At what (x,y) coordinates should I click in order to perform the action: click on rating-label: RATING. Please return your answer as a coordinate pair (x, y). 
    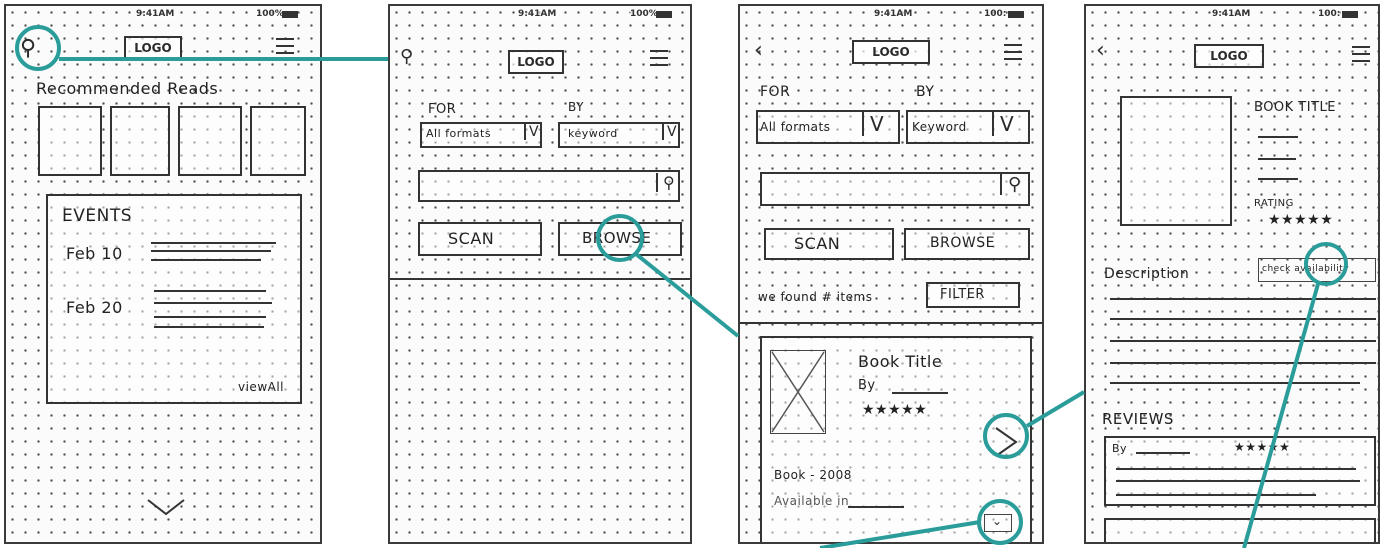
    Looking at the image, I should click on (1274, 203).